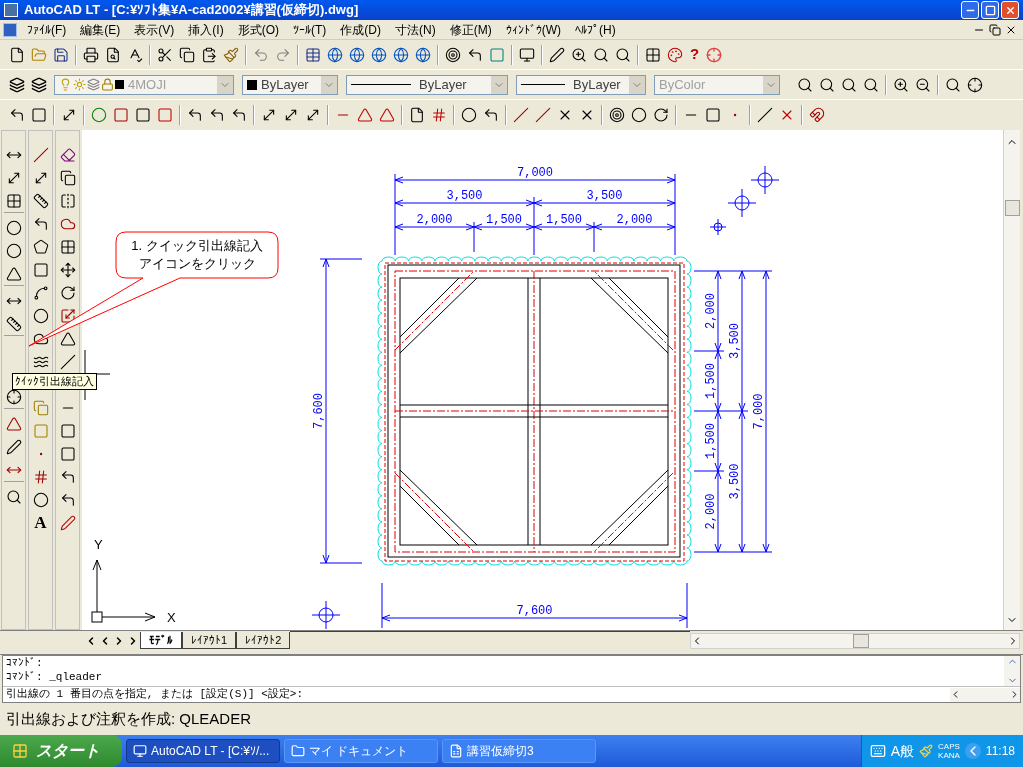 Image resolution: width=1023 pixels, height=767 pixels. What do you see at coordinates (231, 54) in the screenshot?
I see `brush-icon` at bounding box center [231, 54].